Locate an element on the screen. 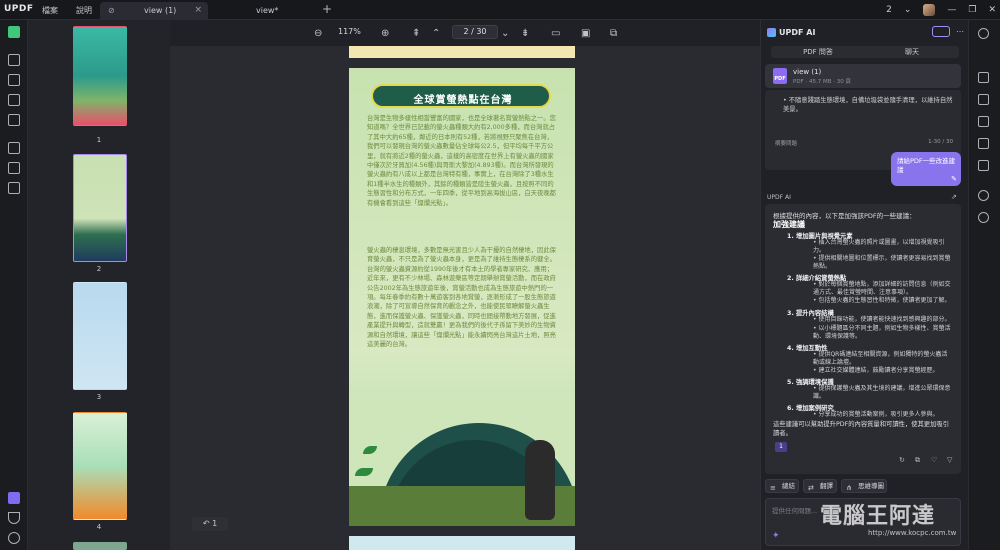 The width and height of the screenshot is (1000, 550). reply-bullet: • 提供相關地圖和位置標示，使讀者更容易找到賞螢熱點。 is located at coordinates (882, 263).